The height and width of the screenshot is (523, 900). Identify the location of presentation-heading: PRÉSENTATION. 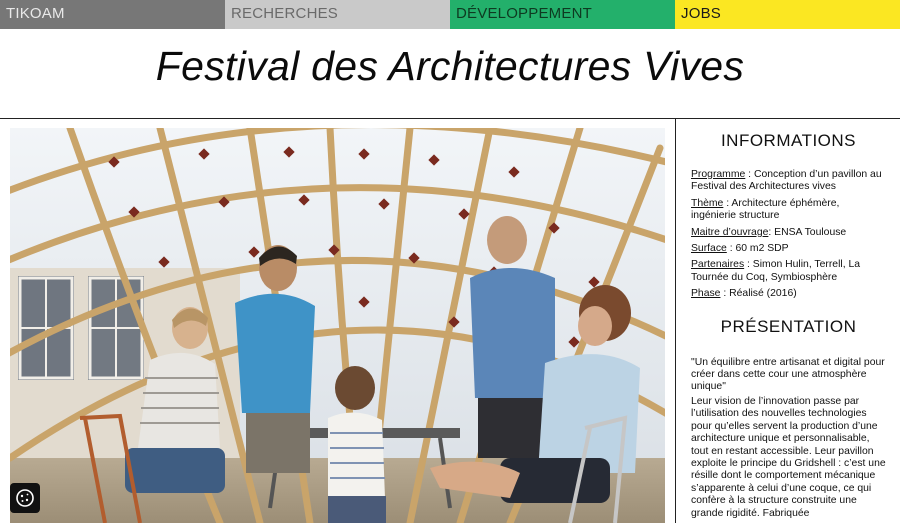
(788, 326).